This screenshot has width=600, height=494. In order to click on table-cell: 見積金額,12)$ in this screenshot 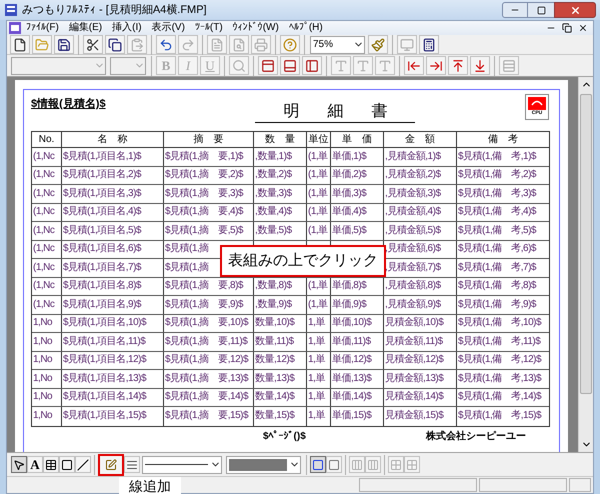, I will do `click(414, 360)`.